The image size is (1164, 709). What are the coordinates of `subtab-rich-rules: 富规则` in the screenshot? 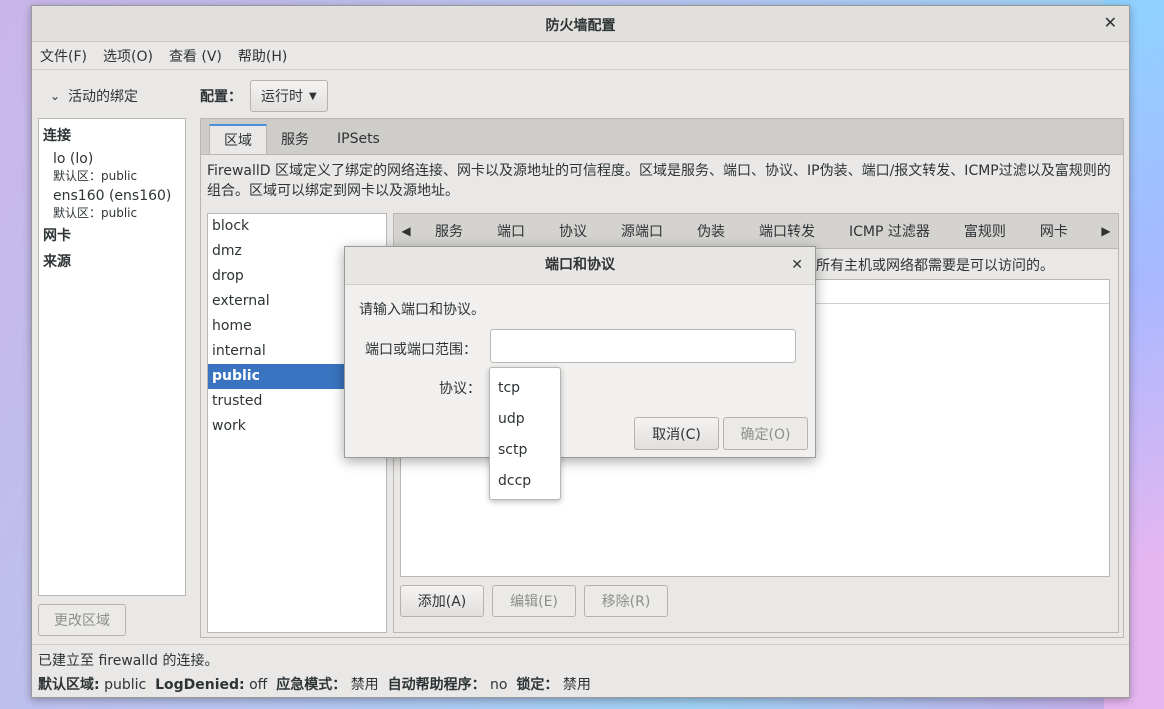 It's located at (985, 231).